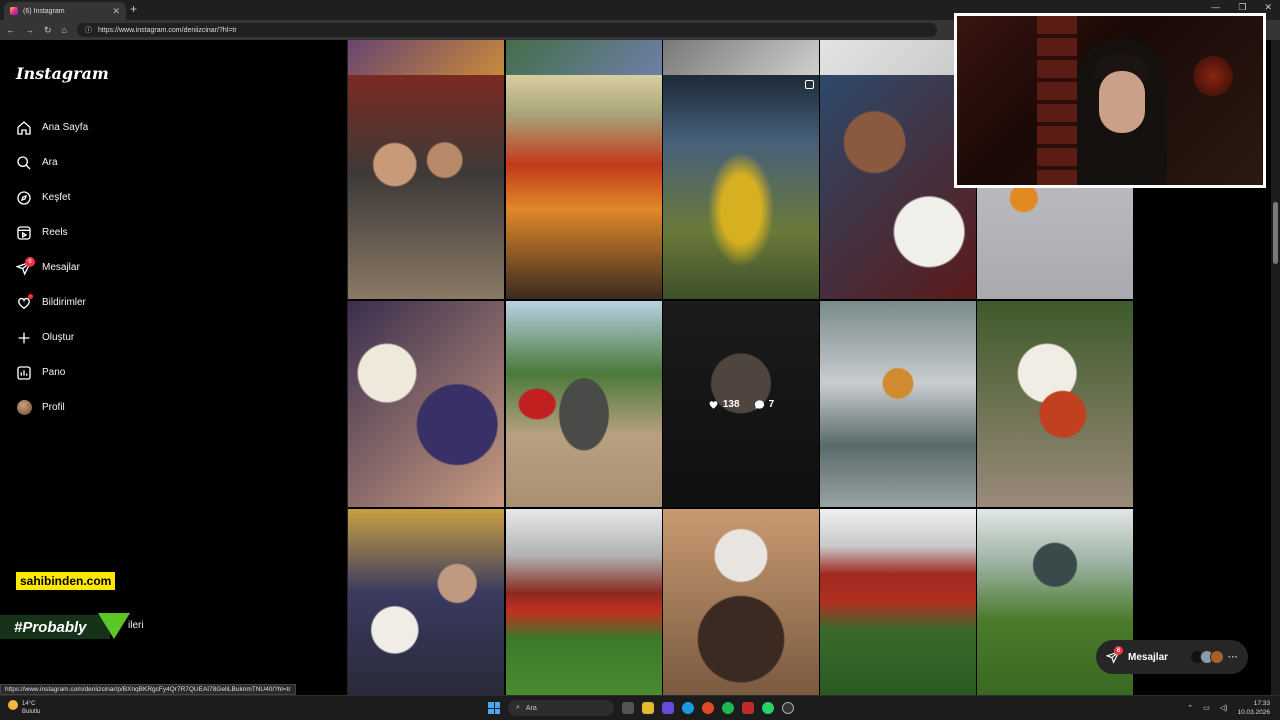 This screenshot has width=1280, height=720. Describe the element at coordinates (65, 127) in the screenshot. I see `sidebar-item-label: Ana Sayfa` at that location.